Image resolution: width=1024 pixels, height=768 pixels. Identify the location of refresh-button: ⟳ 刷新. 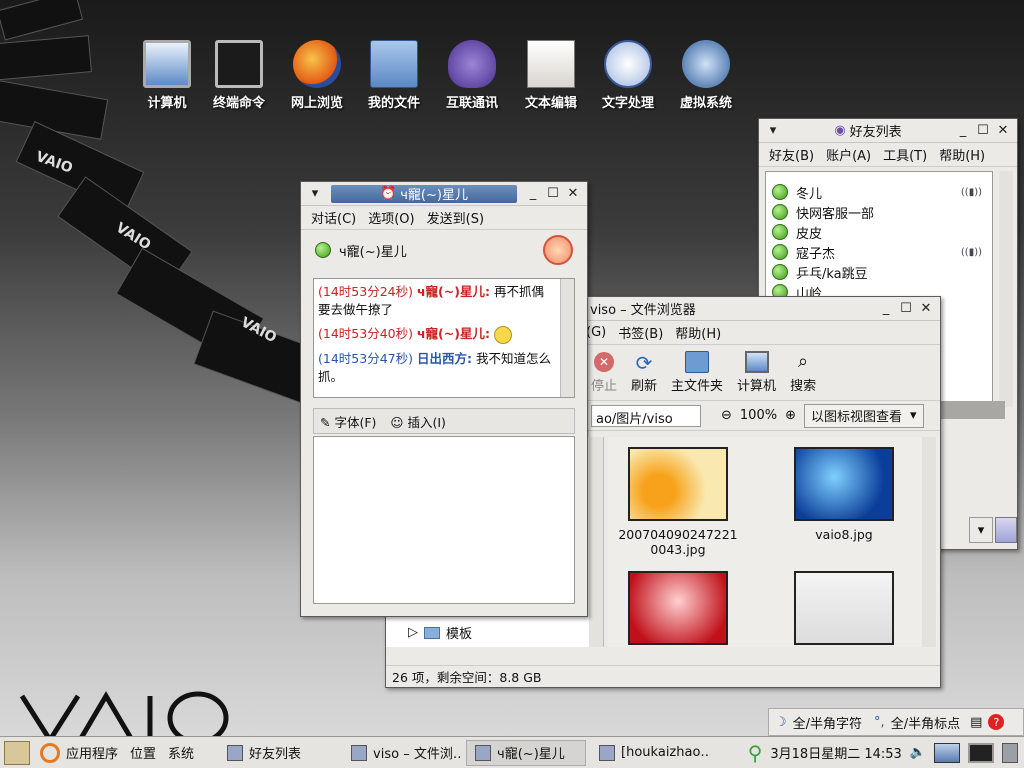
(644, 372).